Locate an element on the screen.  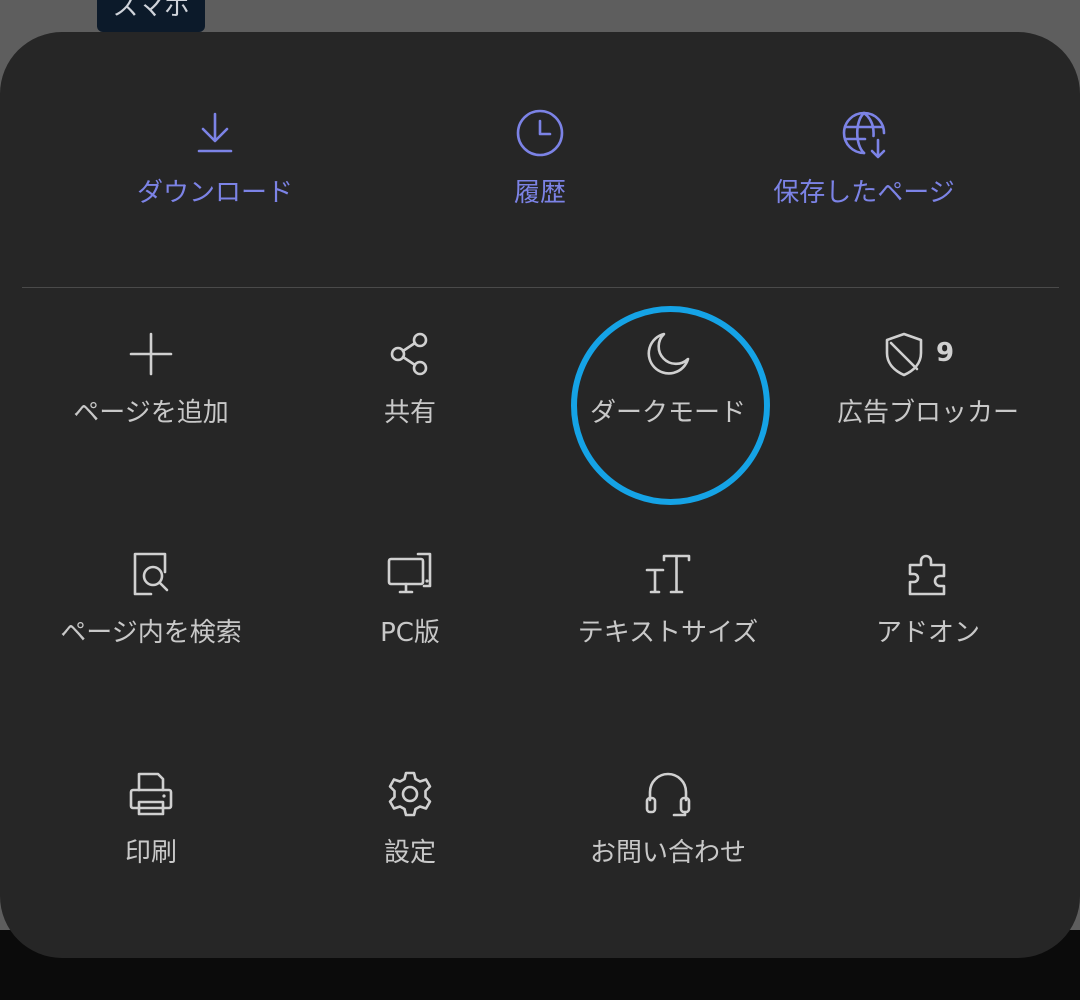
section-divider is located at coordinates (540, 287).